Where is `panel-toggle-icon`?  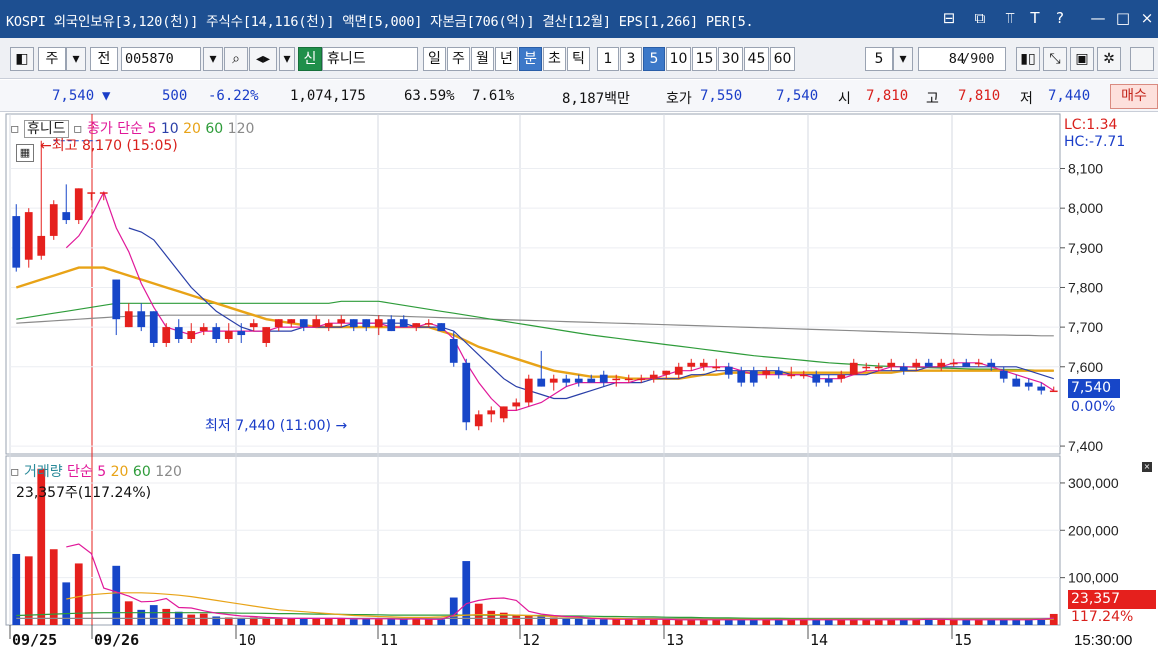
panel-toggle-icon is located at coordinates (1142, 59).